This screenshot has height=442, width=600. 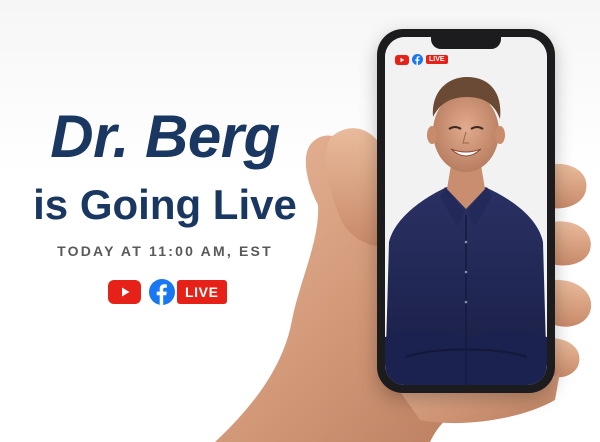 I want to click on screen-live-badge: LIVE, so click(x=437, y=59).